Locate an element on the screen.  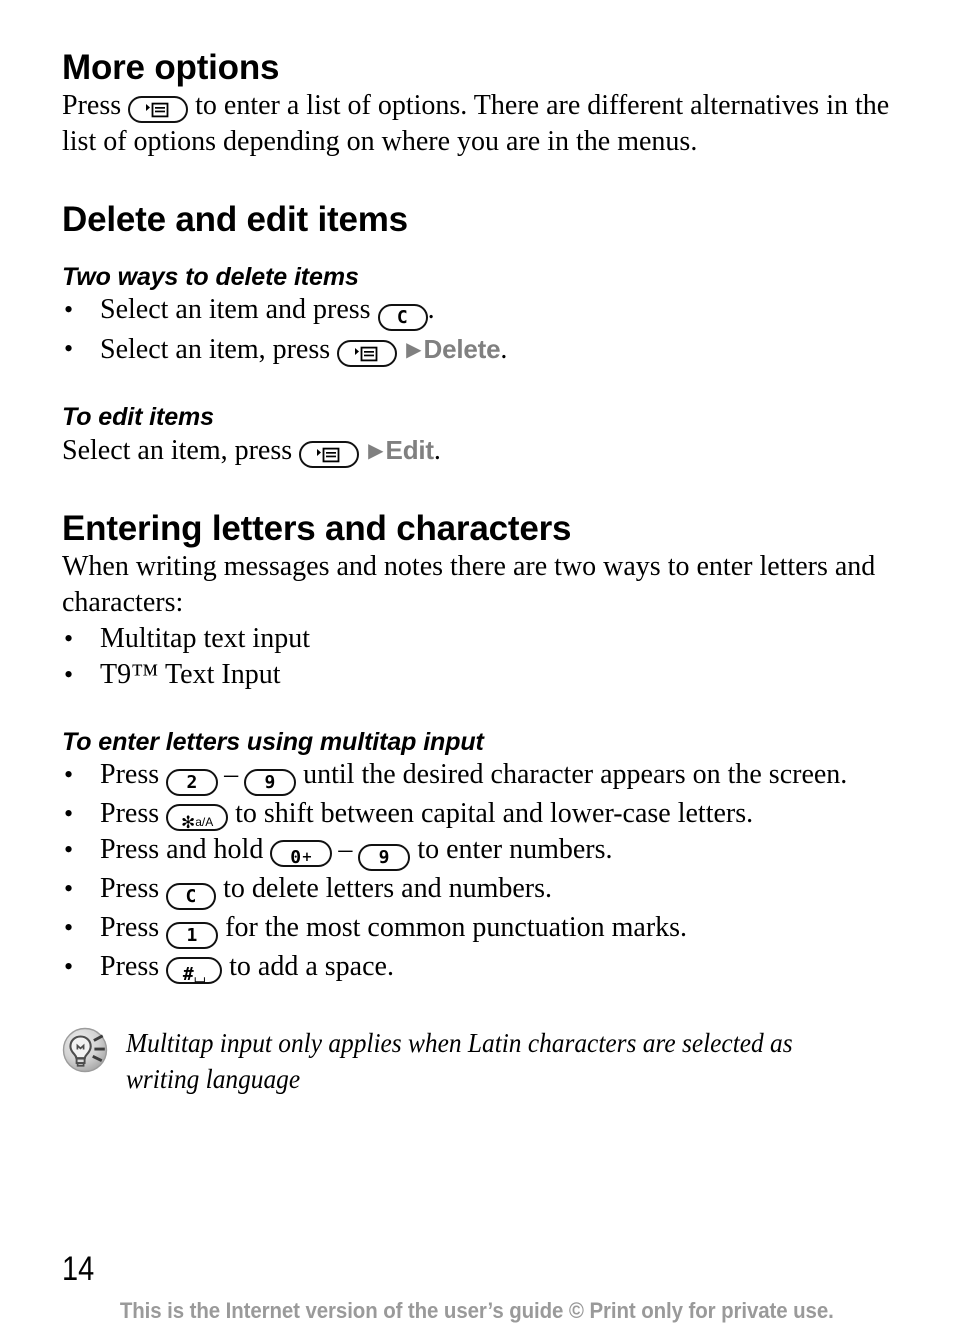
list-item: Select an item, press ▶Delete. is located at coordinates (477, 349).